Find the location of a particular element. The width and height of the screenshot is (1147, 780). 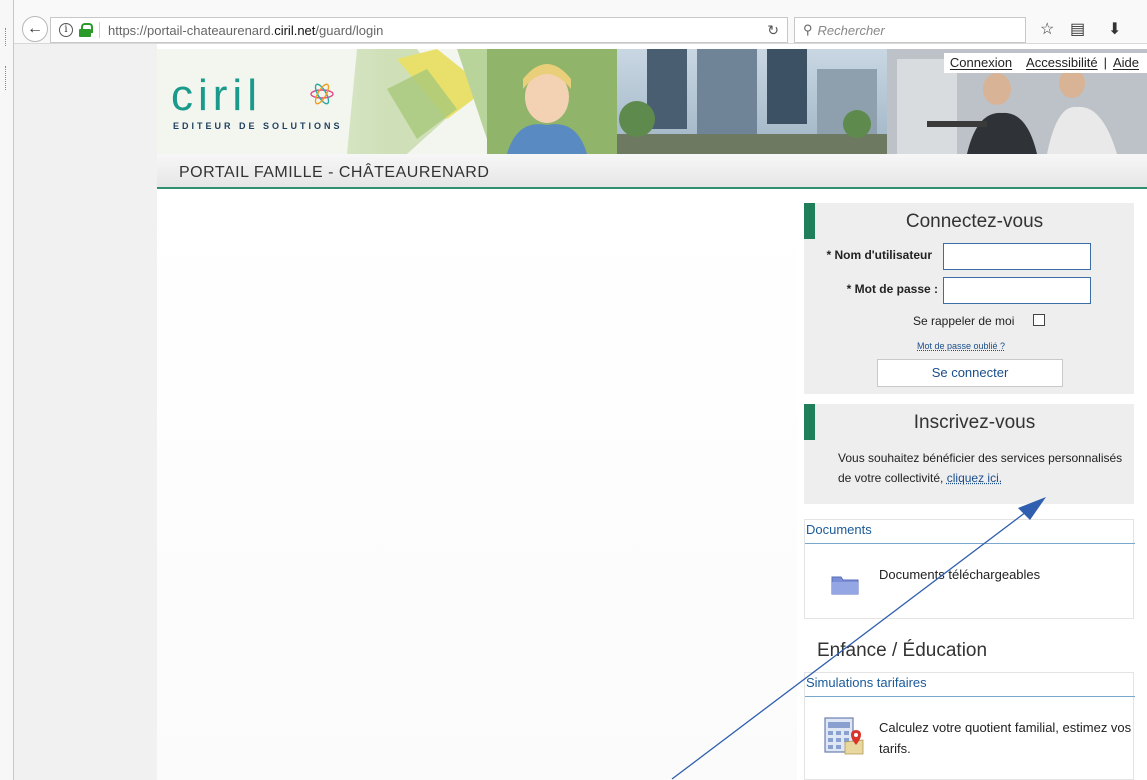

page-left-gutter is located at coordinates (78, 412).